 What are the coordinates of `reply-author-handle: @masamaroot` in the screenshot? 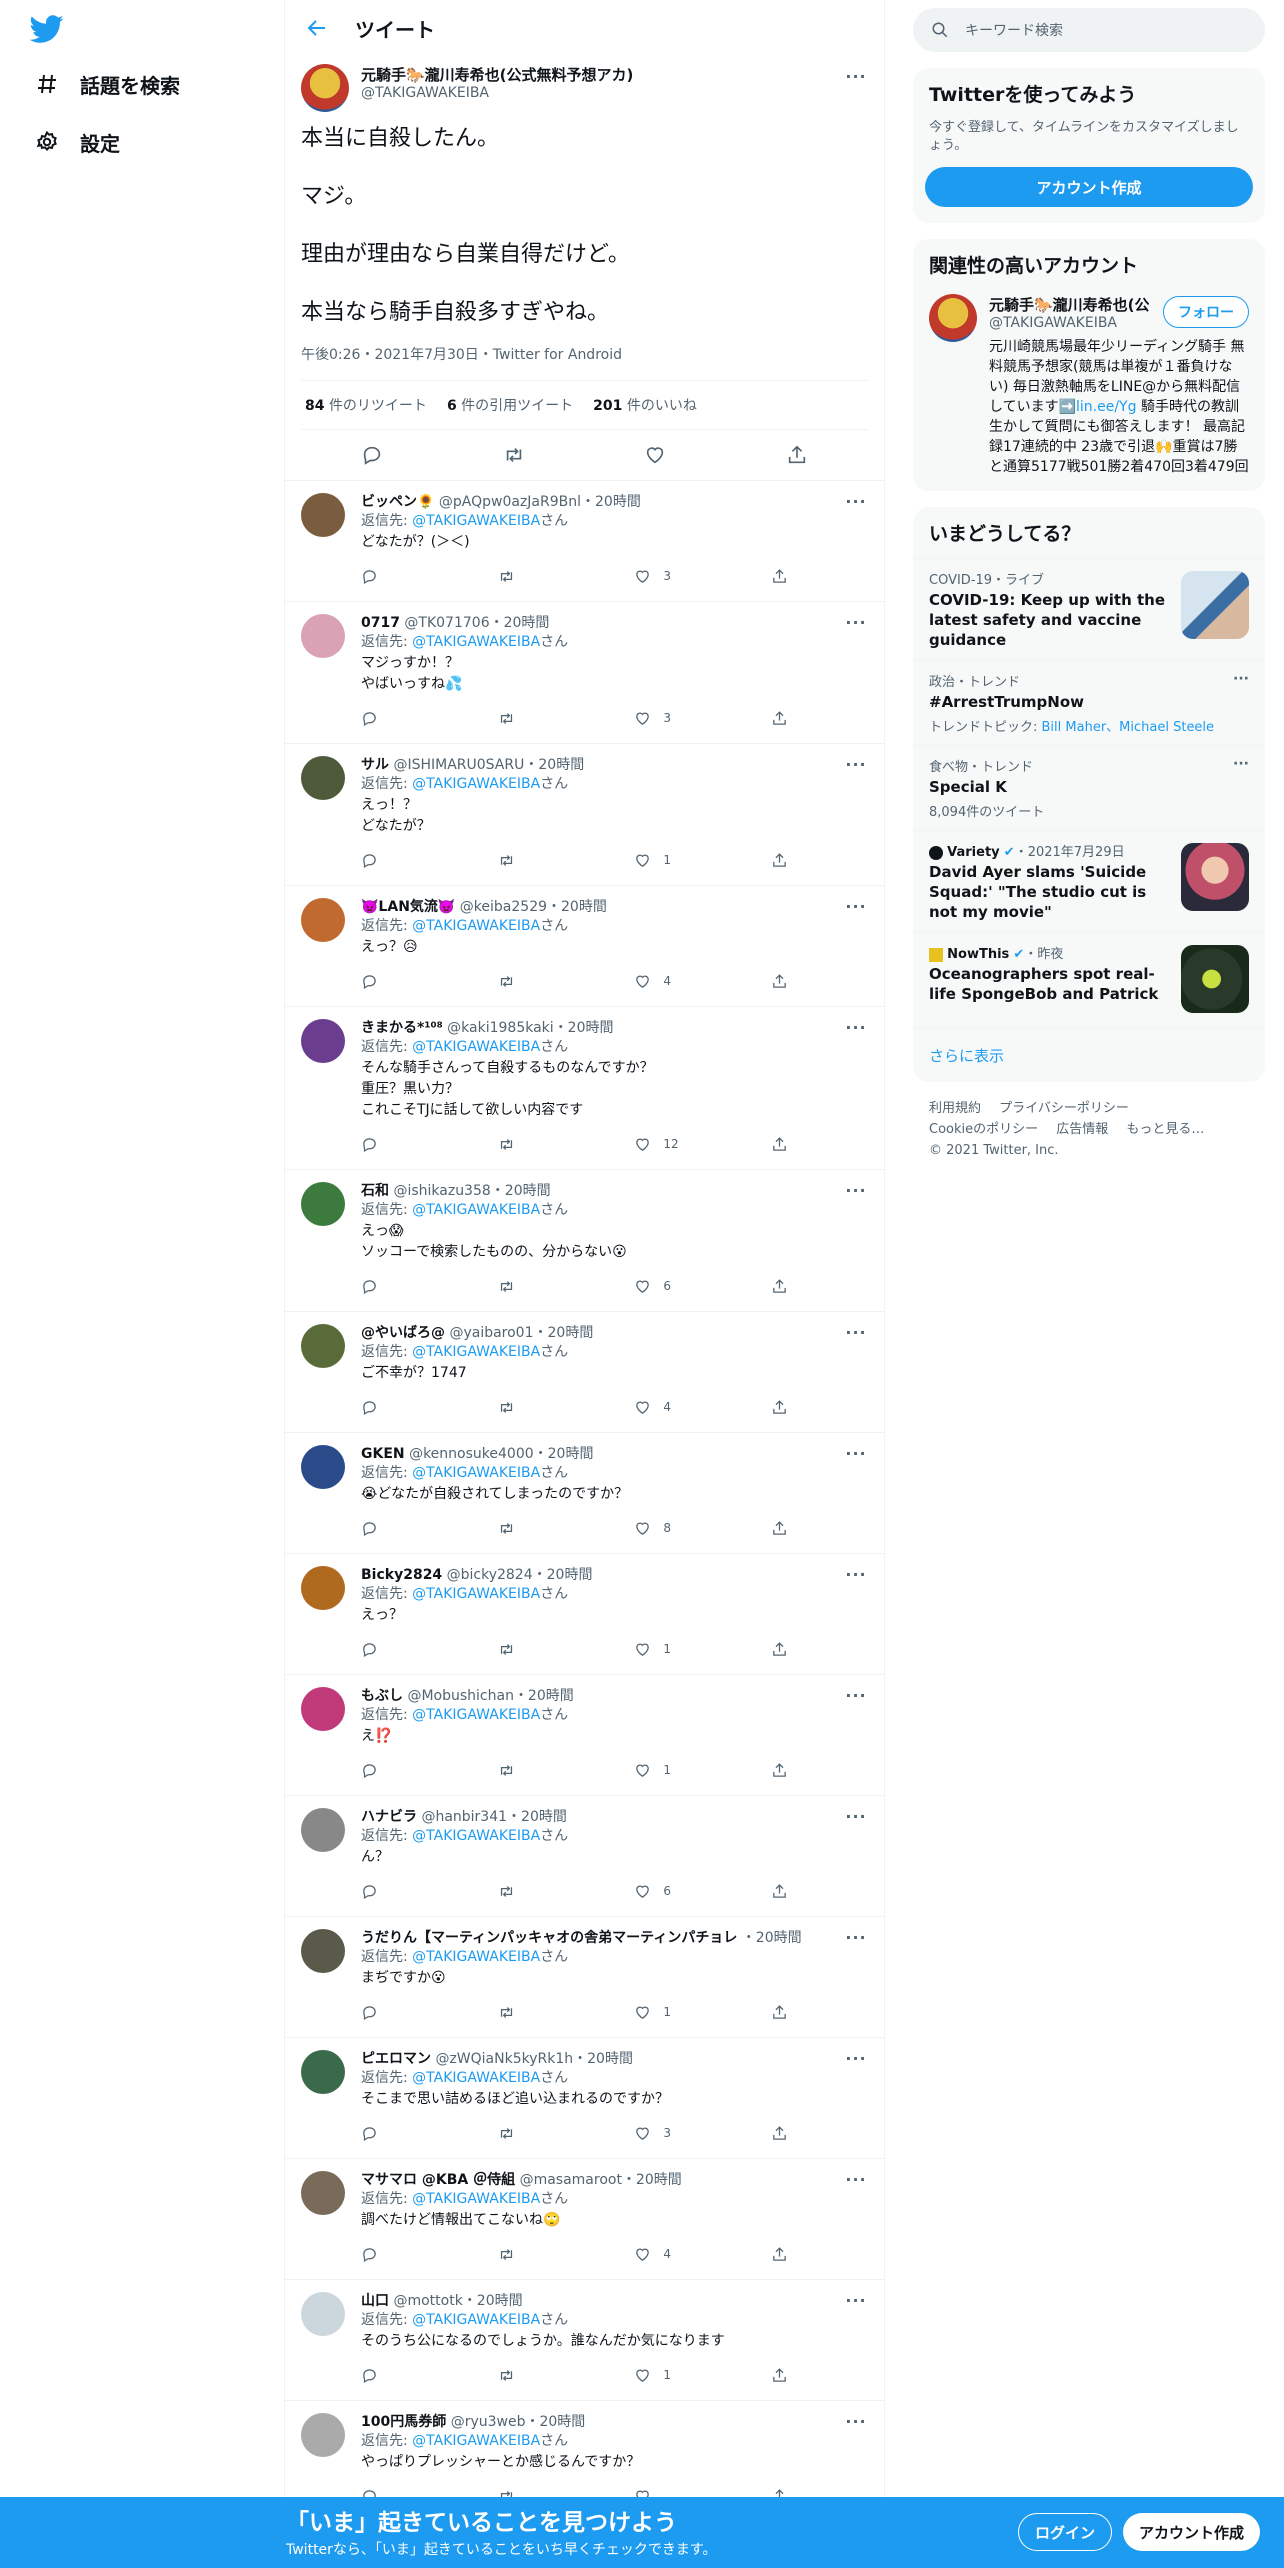 It's located at (571, 2180).